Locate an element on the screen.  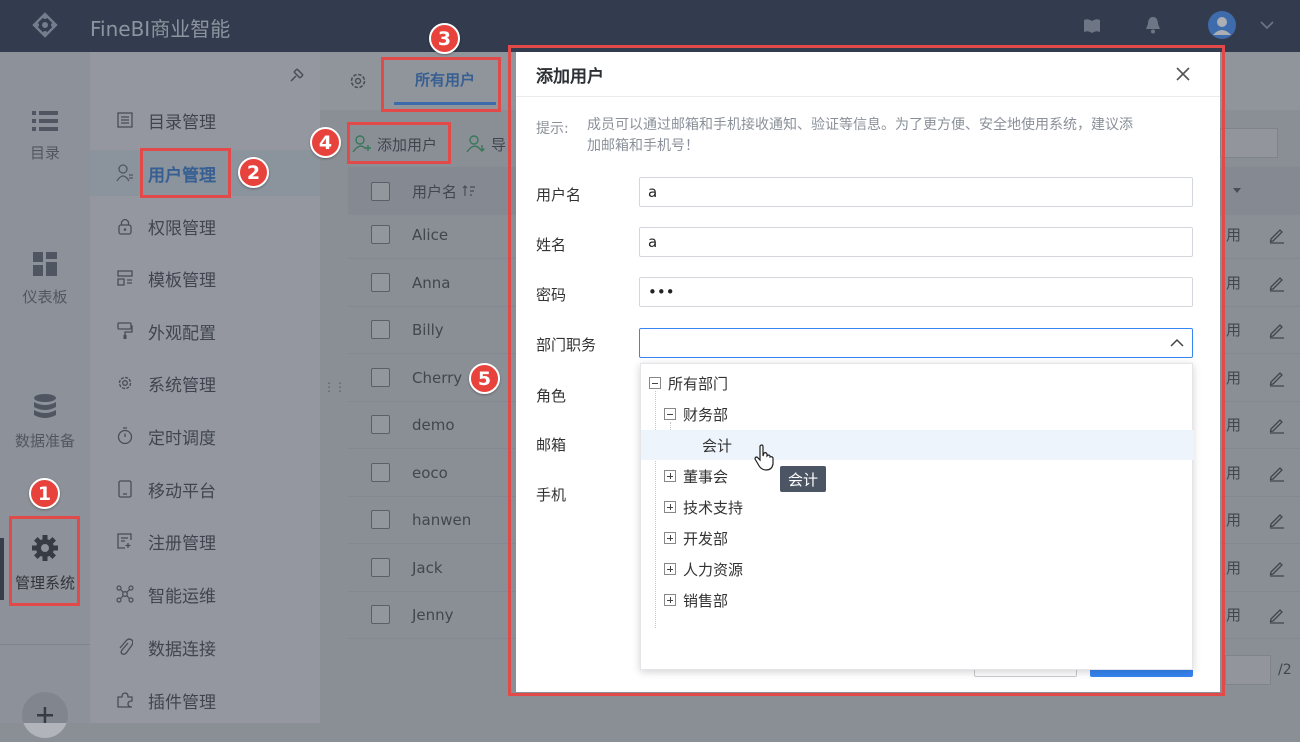
close-icon is located at coordinates (1183, 74).